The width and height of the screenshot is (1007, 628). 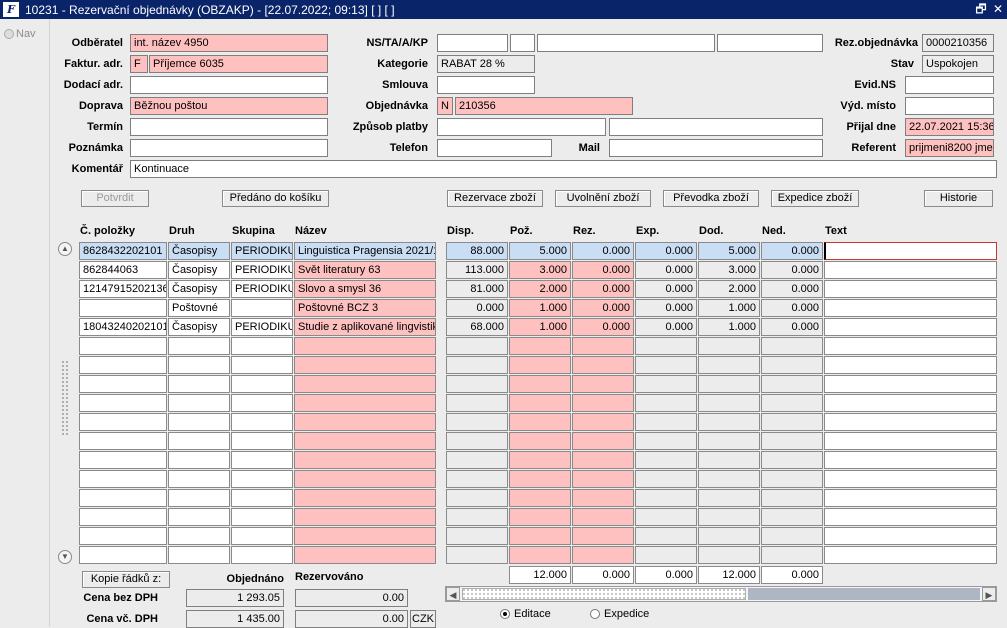 What do you see at coordinates (540, 308) in the screenshot?
I see `cell-poz: 1.000` at bounding box center [540, 308].